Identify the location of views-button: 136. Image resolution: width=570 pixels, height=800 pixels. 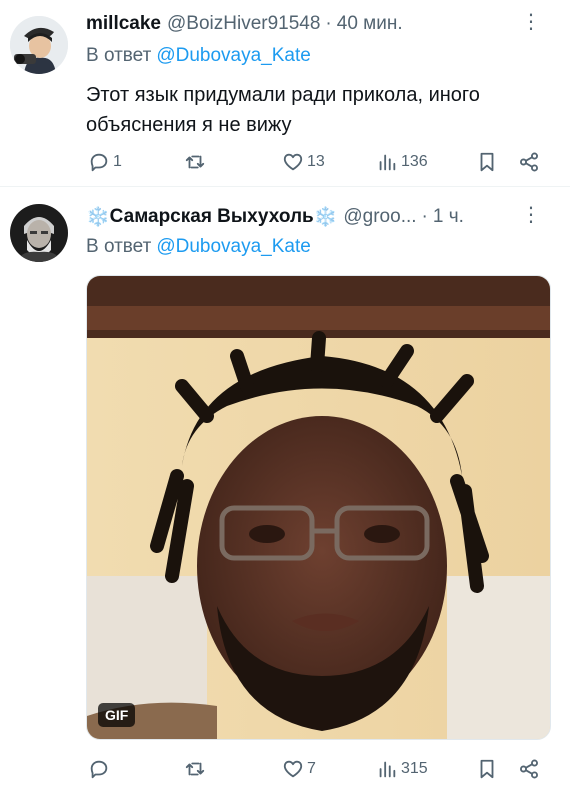
(402, 162).